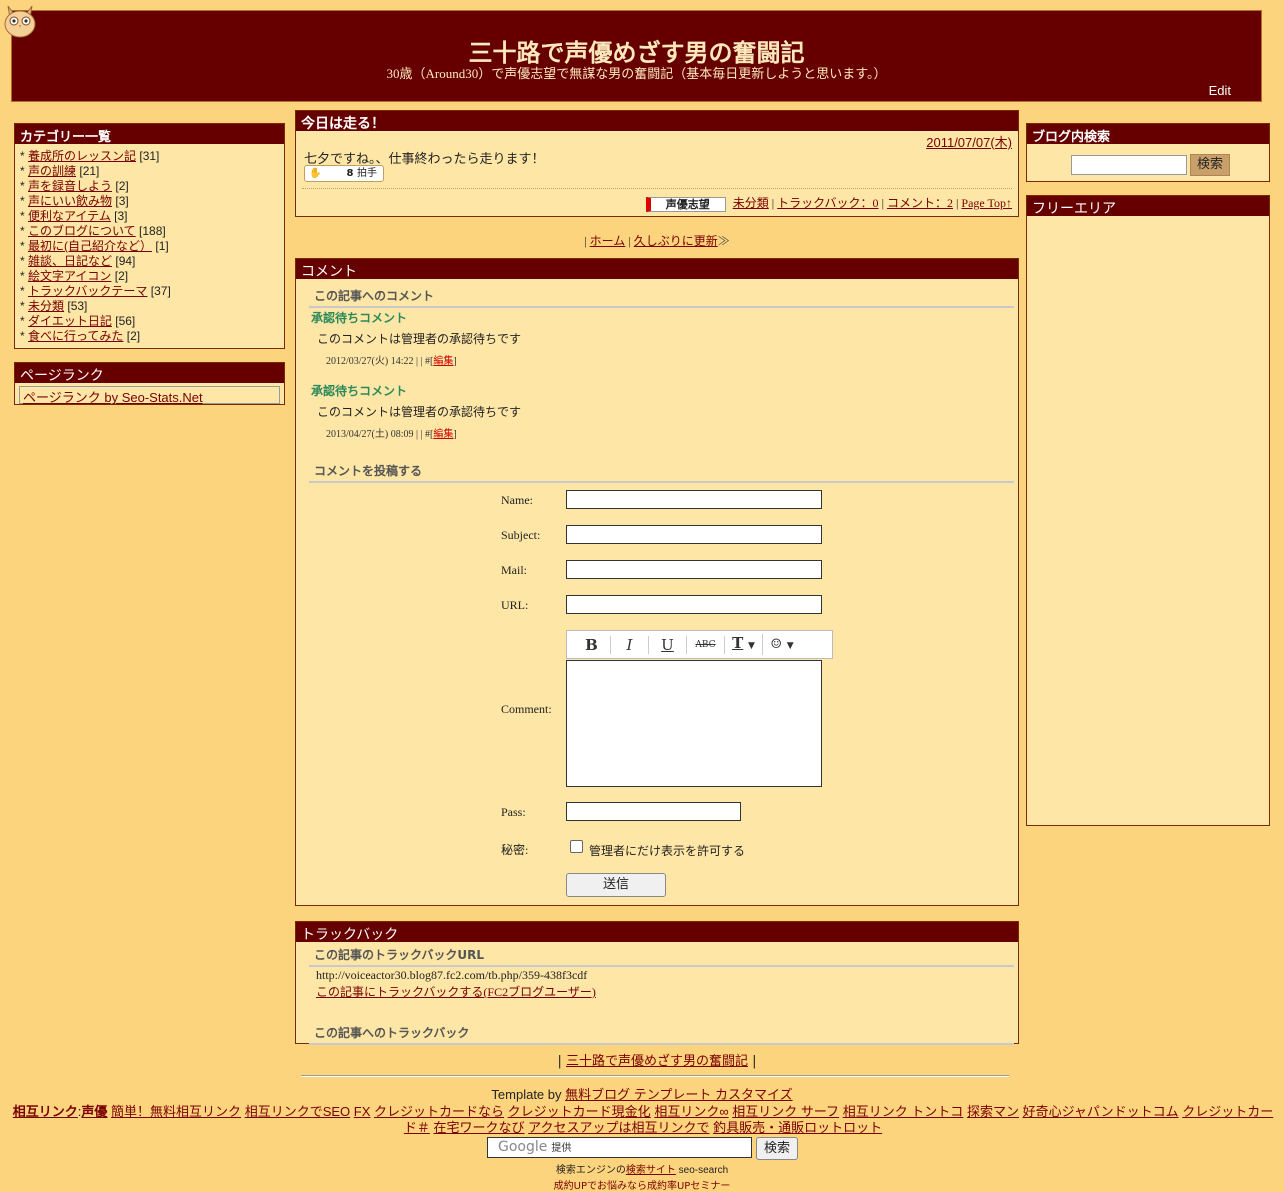 Image resolution: width=1284 pixels, height=1192 pixels. Describe the element at coordinates (685, 204) in the screenshot. I see `category-badge: 声優志望` at that location.